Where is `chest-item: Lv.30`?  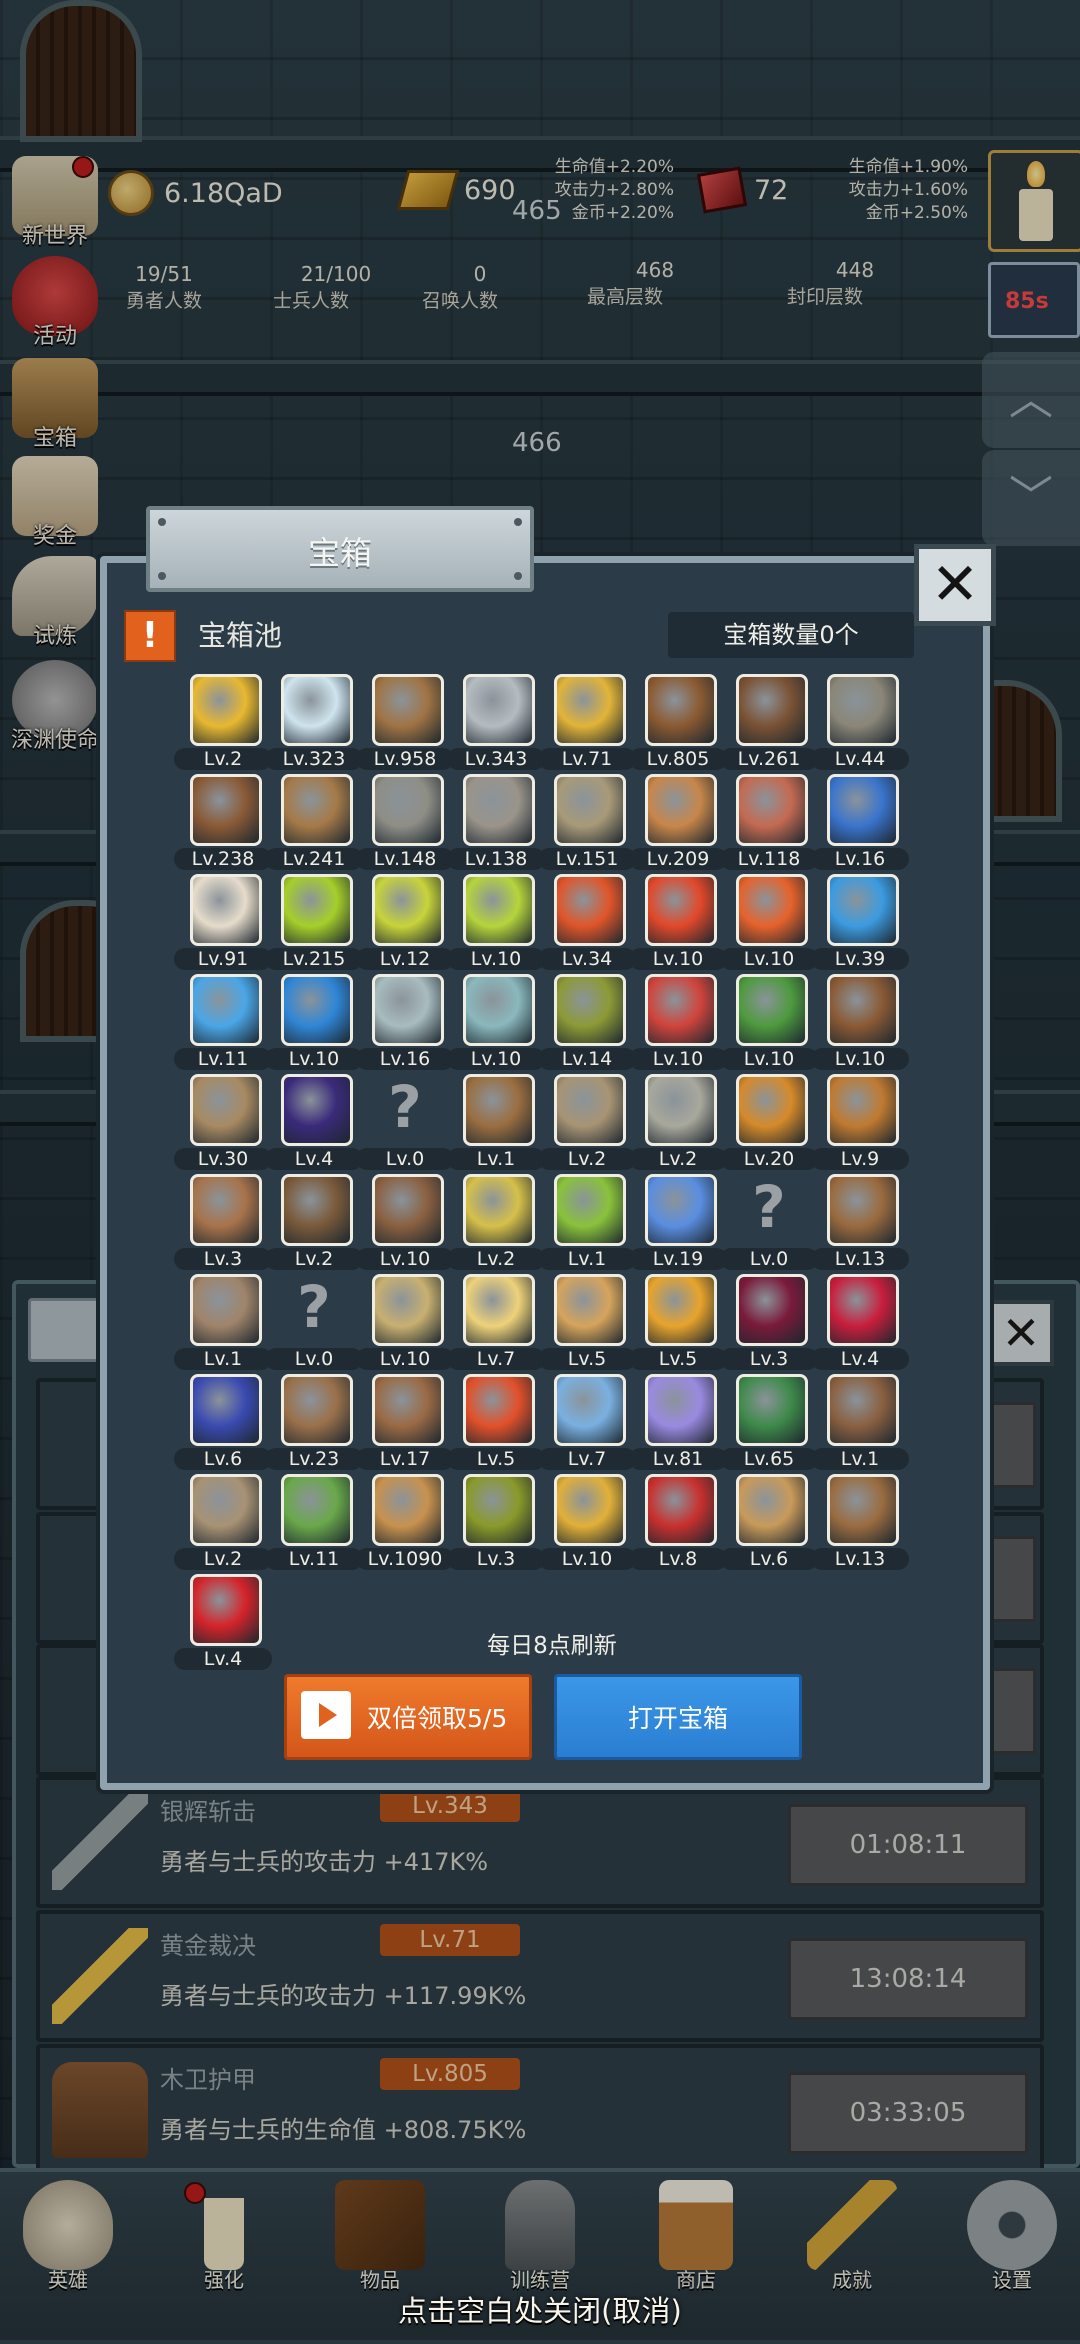 chest-item: Lv.30 is located at coordinates (223, 1122).